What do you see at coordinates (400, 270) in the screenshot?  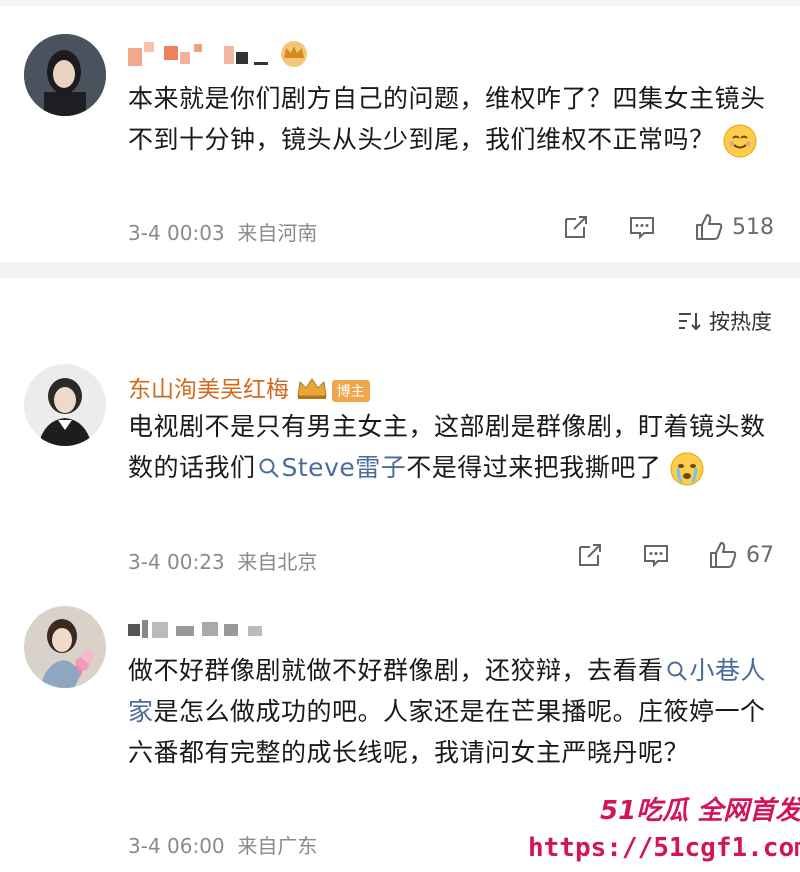 I see `section-separator` at bounding box center [400, 270].